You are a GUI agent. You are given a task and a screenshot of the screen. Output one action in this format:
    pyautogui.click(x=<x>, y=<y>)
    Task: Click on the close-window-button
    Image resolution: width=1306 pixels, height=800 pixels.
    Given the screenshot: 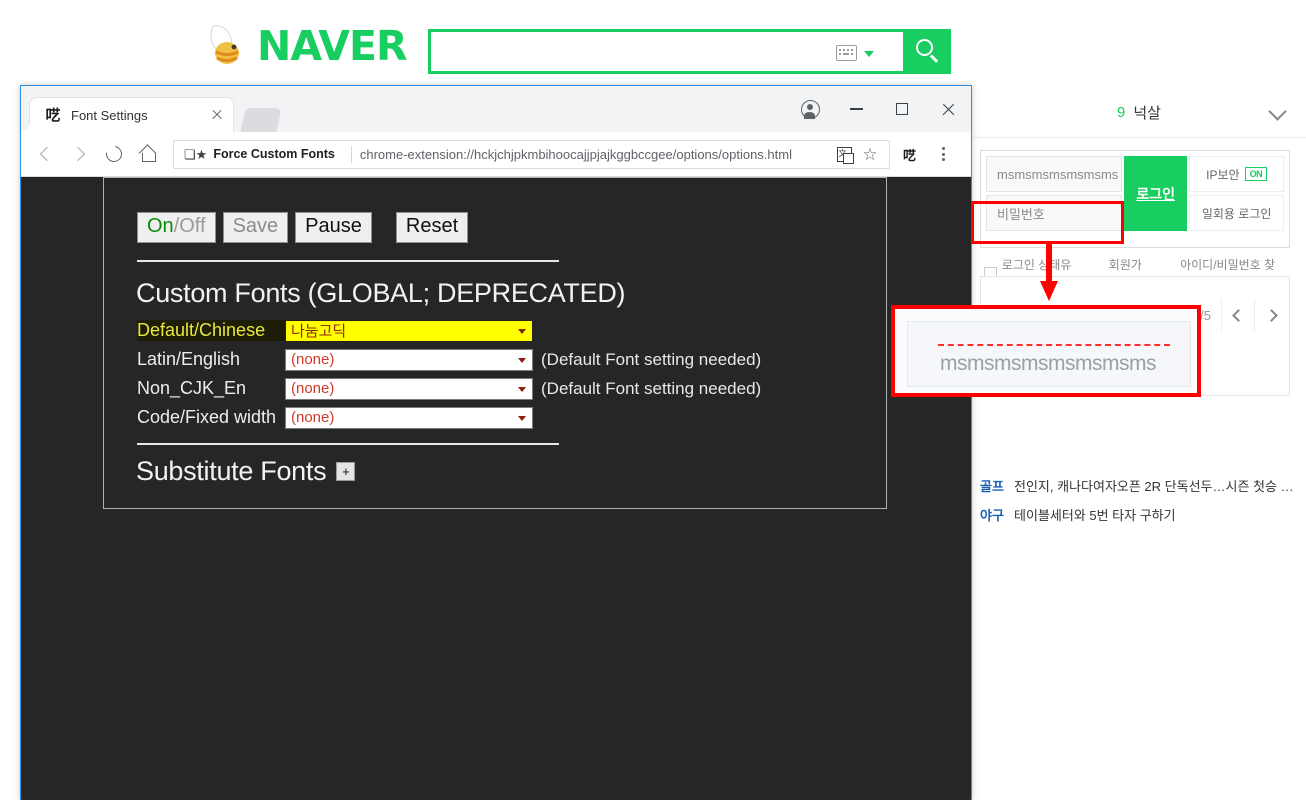 What is the action you would take?
    pyautogui.click(x=948, y=109)
    